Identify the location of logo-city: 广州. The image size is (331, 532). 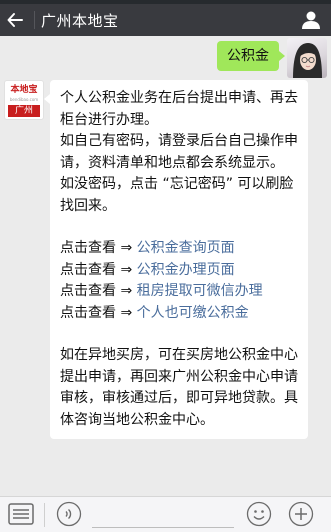
(24, 111).